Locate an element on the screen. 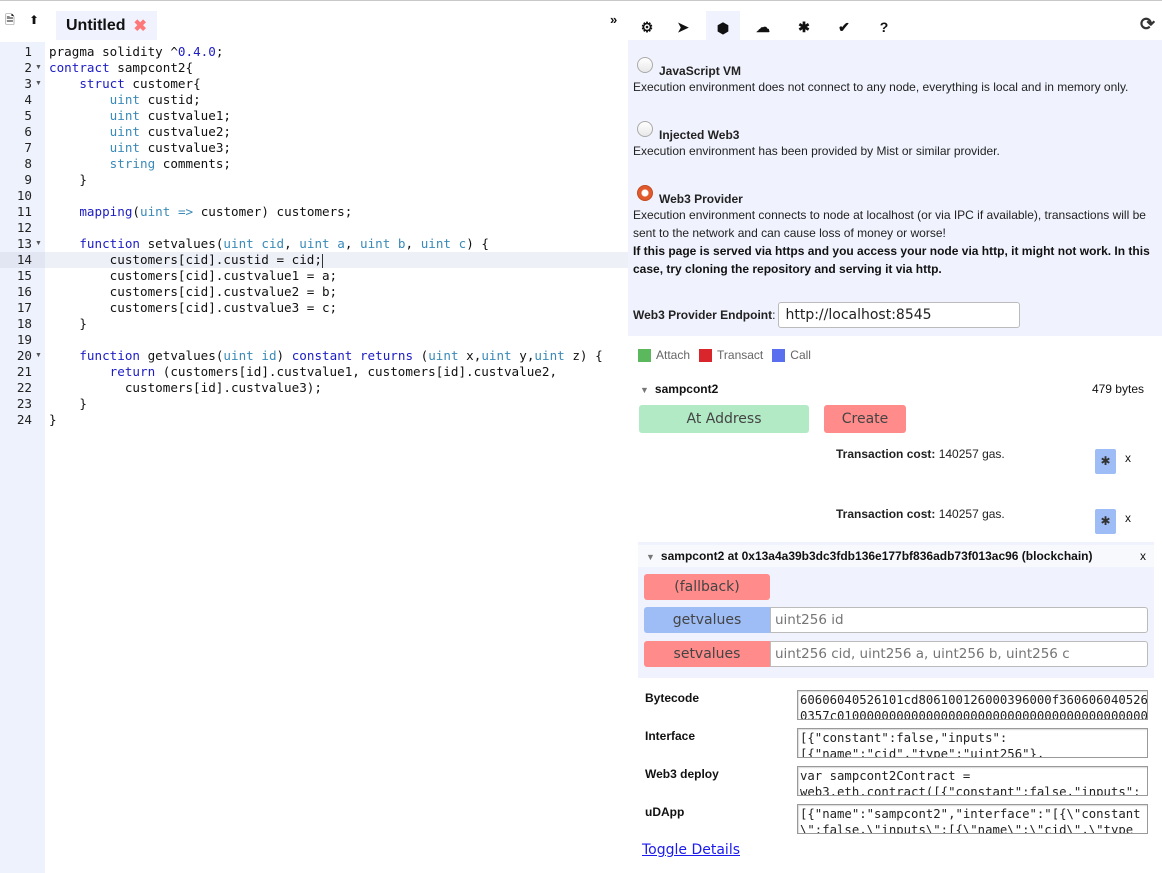 The image size is (1162, 873). analysis-check-icon: ✔ is located at coordinates (844, 27).